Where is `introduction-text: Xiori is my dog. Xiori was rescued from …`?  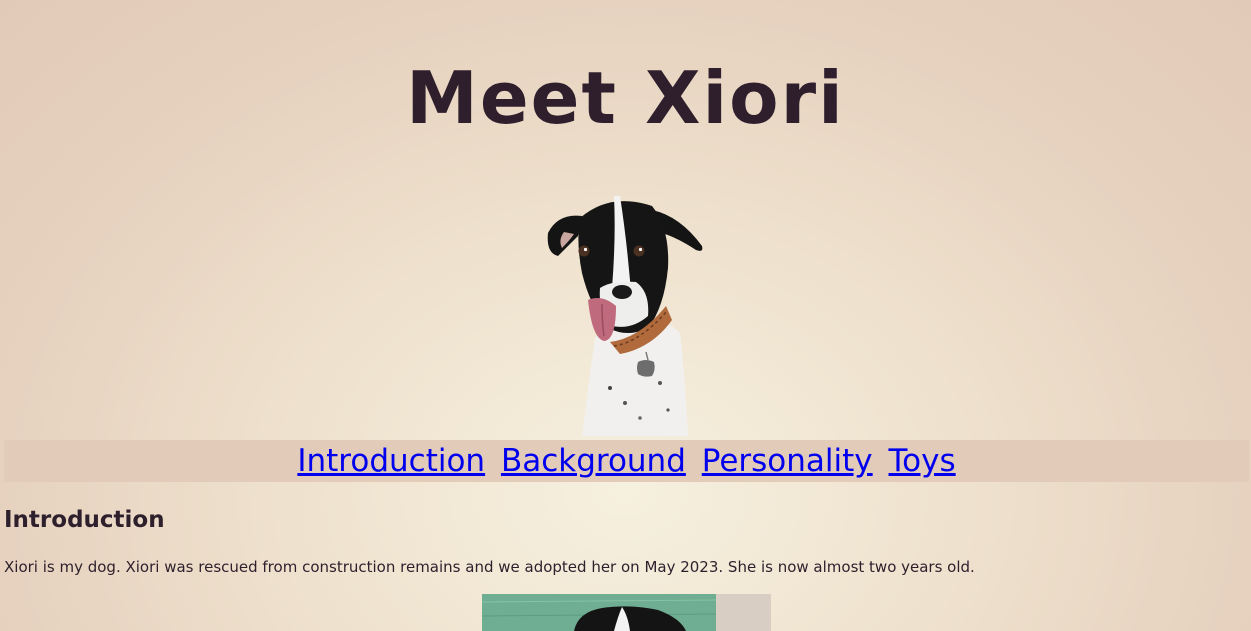 introduction-text: Xiori is my dog. Xiori was rescued from … is located at coordinates (489, 567).